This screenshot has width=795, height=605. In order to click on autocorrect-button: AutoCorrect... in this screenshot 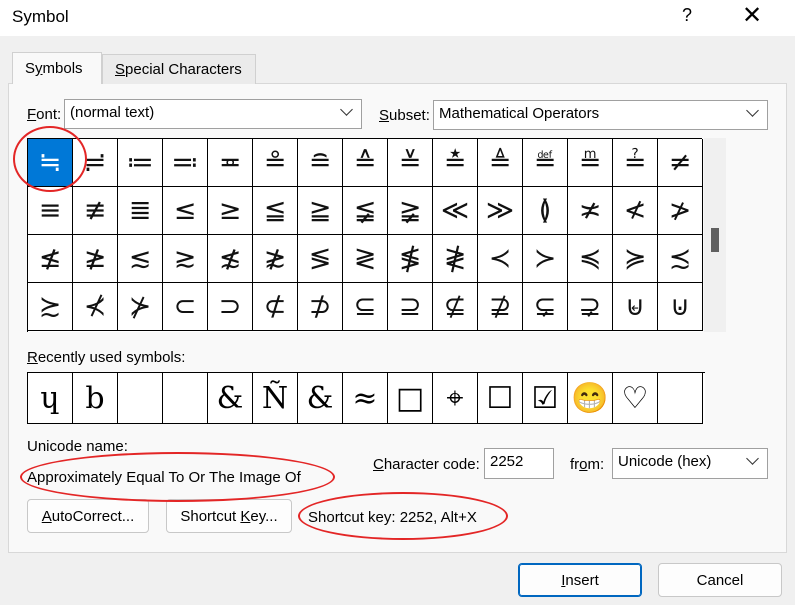, I will do `click(88, 516)`.